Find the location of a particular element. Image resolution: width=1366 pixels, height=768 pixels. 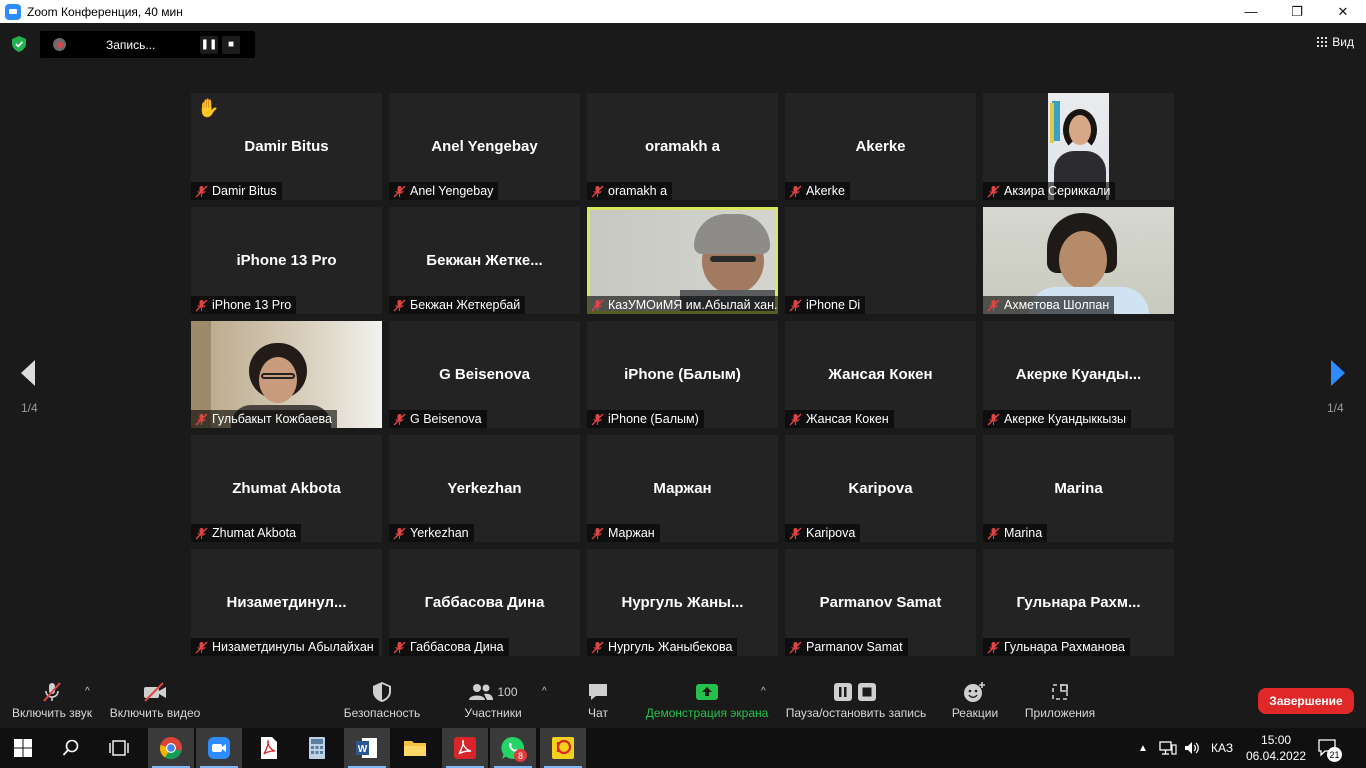

participant-display-name: Anel Yengebay is located at coordinates (484, 146).